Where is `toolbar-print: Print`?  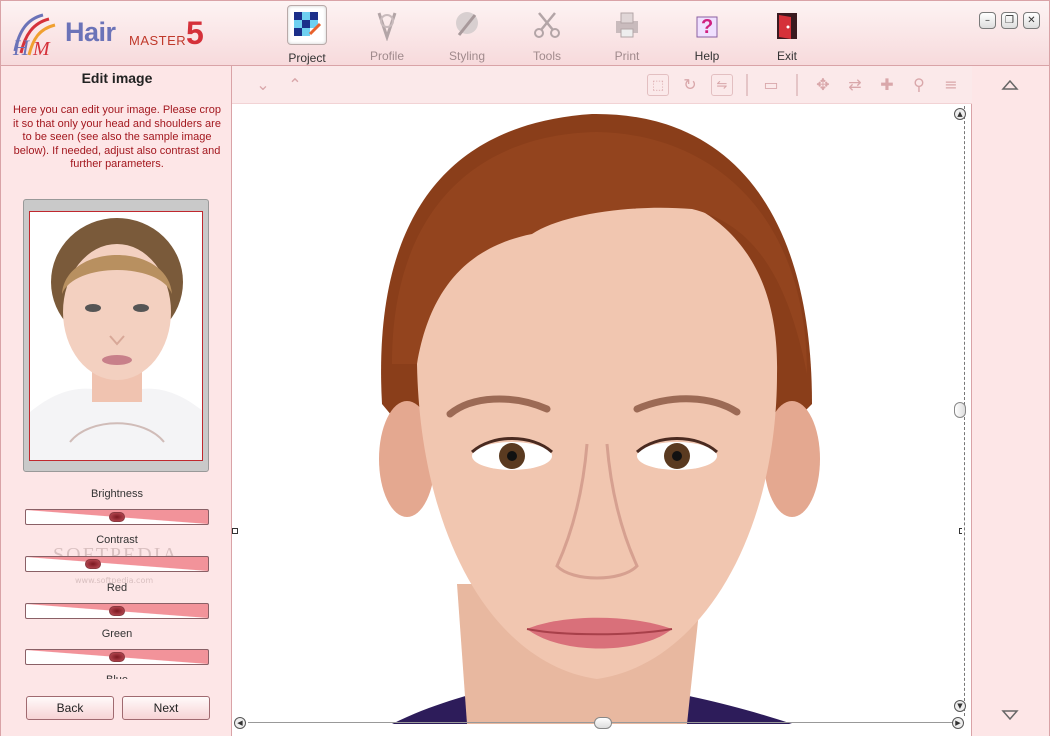
toolbar-print: Print is located at coordinates (627, 34).